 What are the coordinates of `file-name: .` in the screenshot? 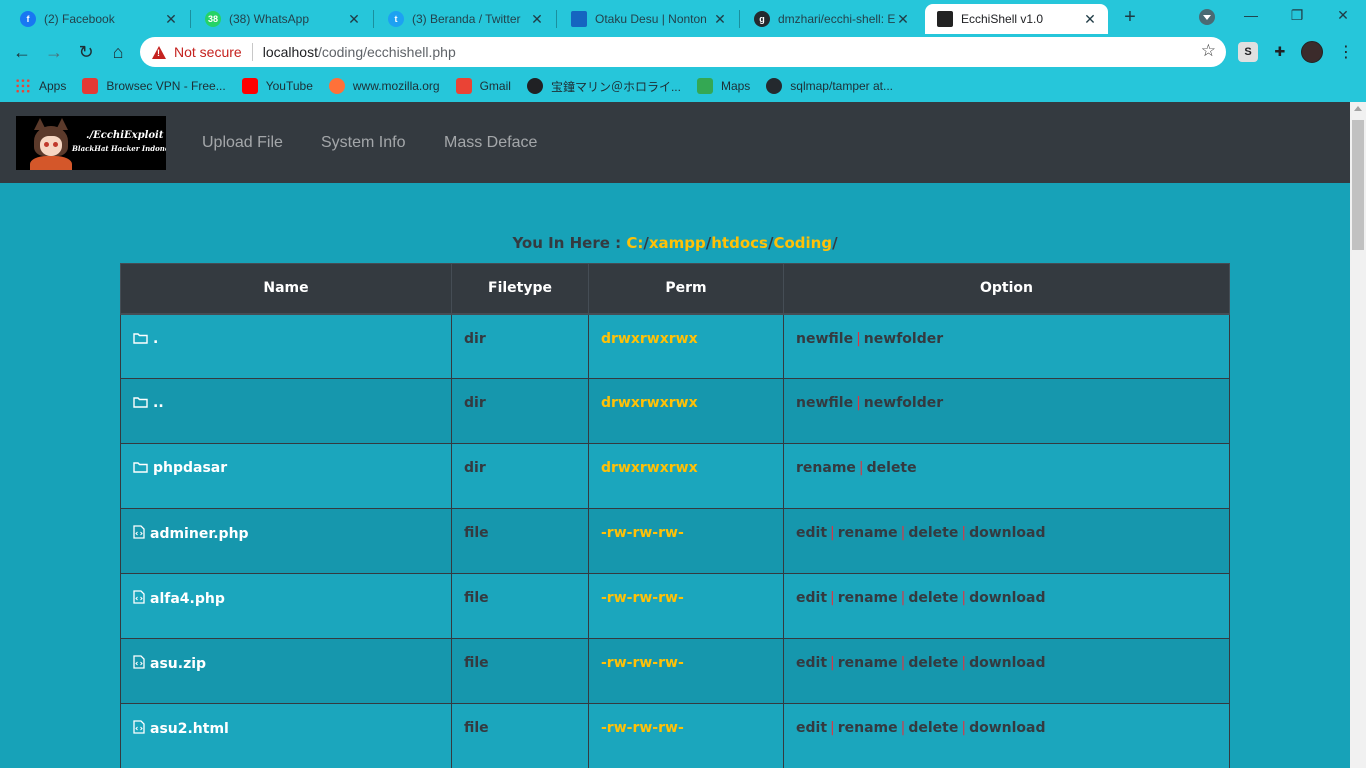 It's located at (155, 339).